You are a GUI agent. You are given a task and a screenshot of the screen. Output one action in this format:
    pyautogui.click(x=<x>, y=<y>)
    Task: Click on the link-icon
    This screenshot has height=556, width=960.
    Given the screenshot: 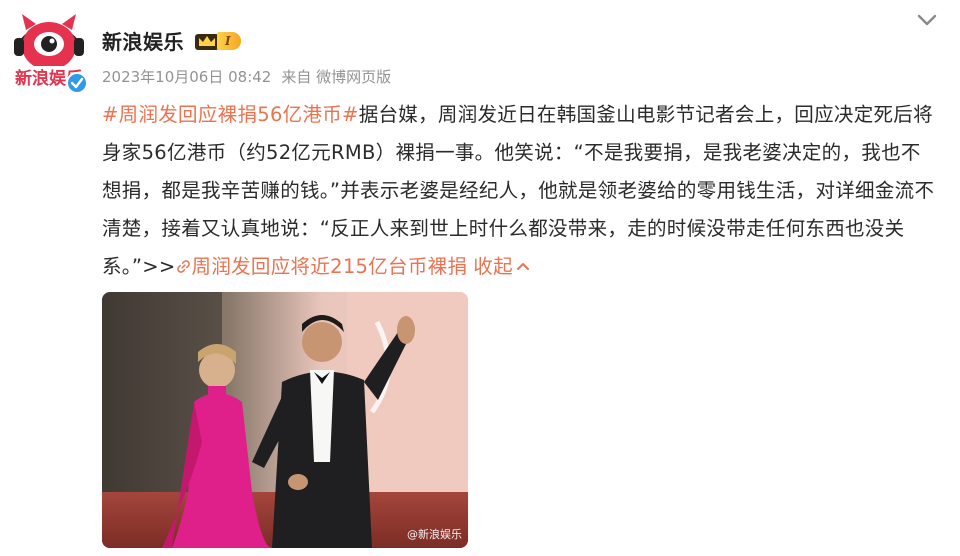 What is the action you would take?
    pyautogui.click(x=183, y=266)
    